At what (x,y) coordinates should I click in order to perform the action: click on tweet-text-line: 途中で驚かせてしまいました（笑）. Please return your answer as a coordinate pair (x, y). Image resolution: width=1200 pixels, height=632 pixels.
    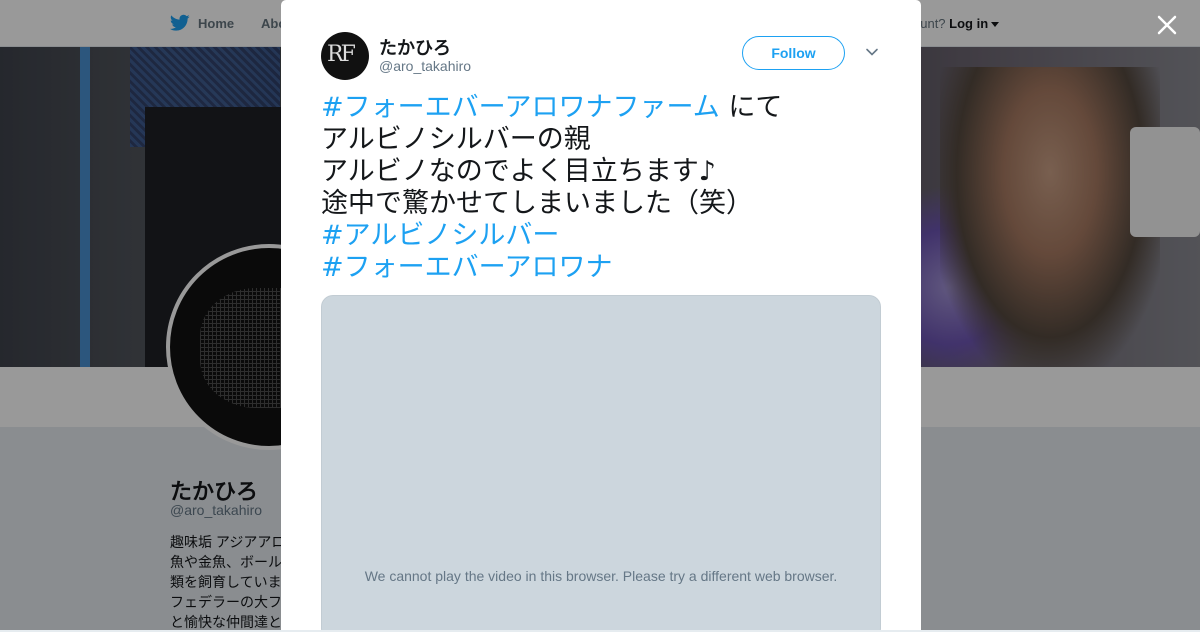
    Looking at the image, I should click on (537, 203).